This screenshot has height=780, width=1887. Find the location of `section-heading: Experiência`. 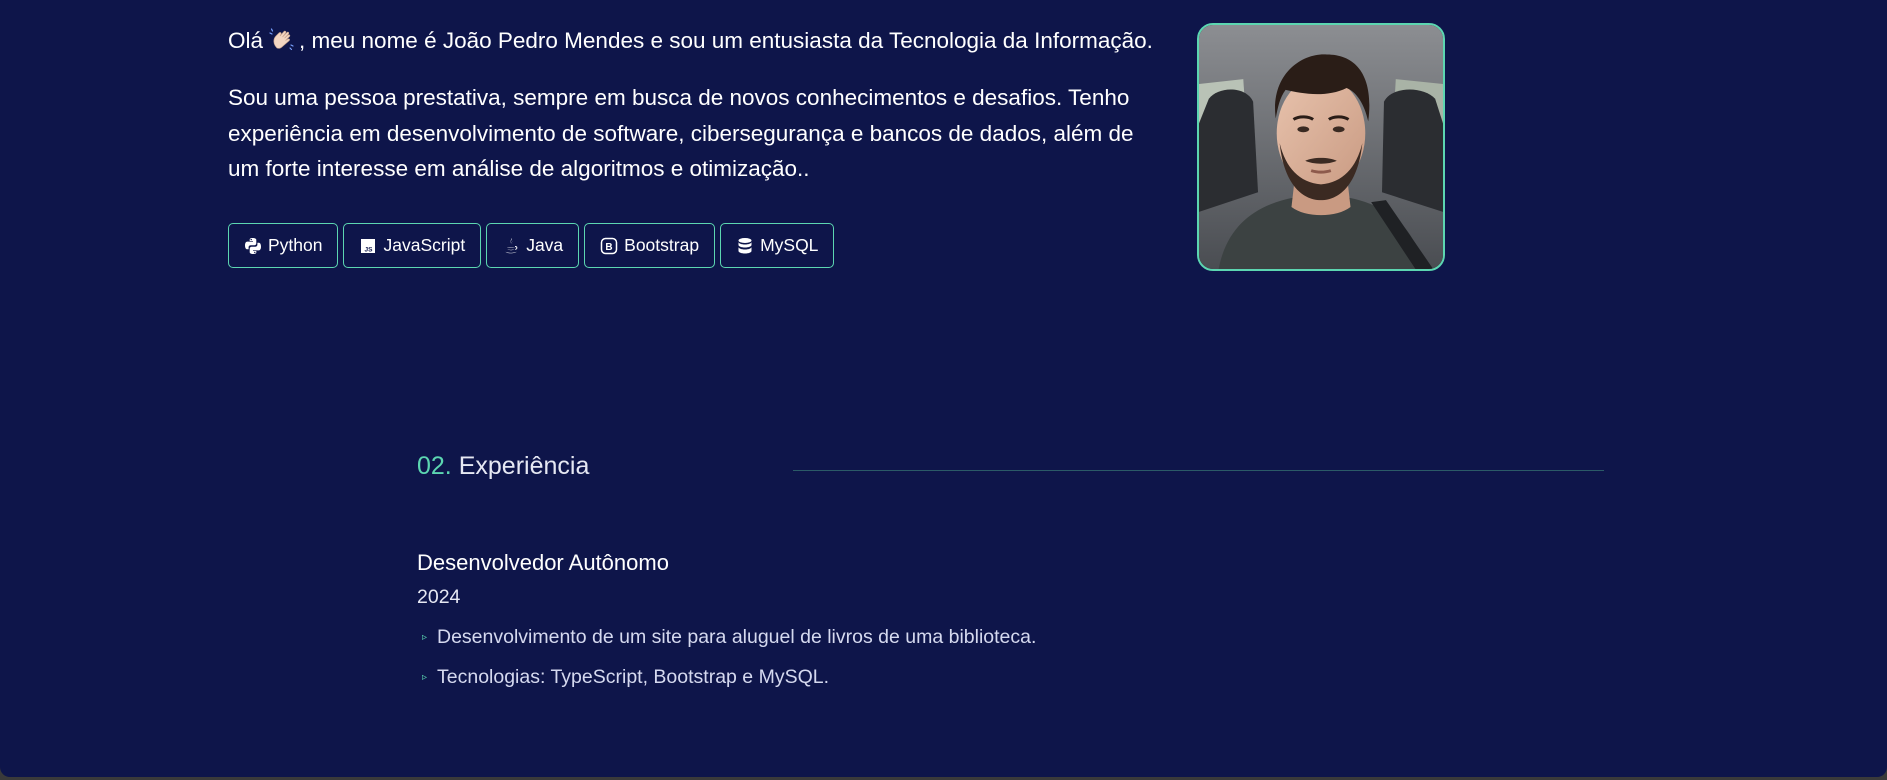

section-heading: Experiência is located at coordinates (524, 466).